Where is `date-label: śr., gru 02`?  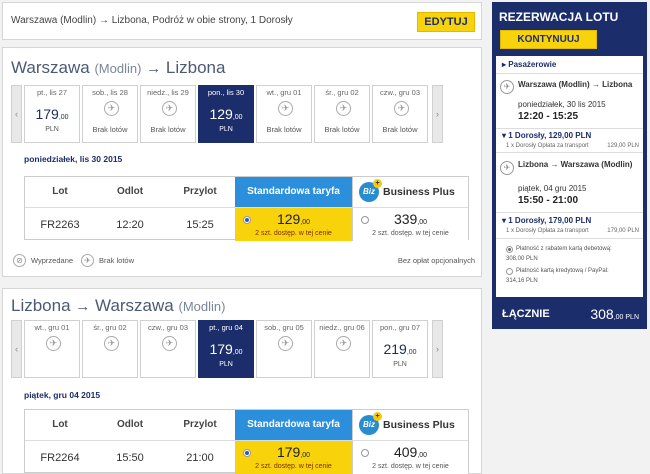
date-label: śr., gru 02 is located at coordinates (110, 327).